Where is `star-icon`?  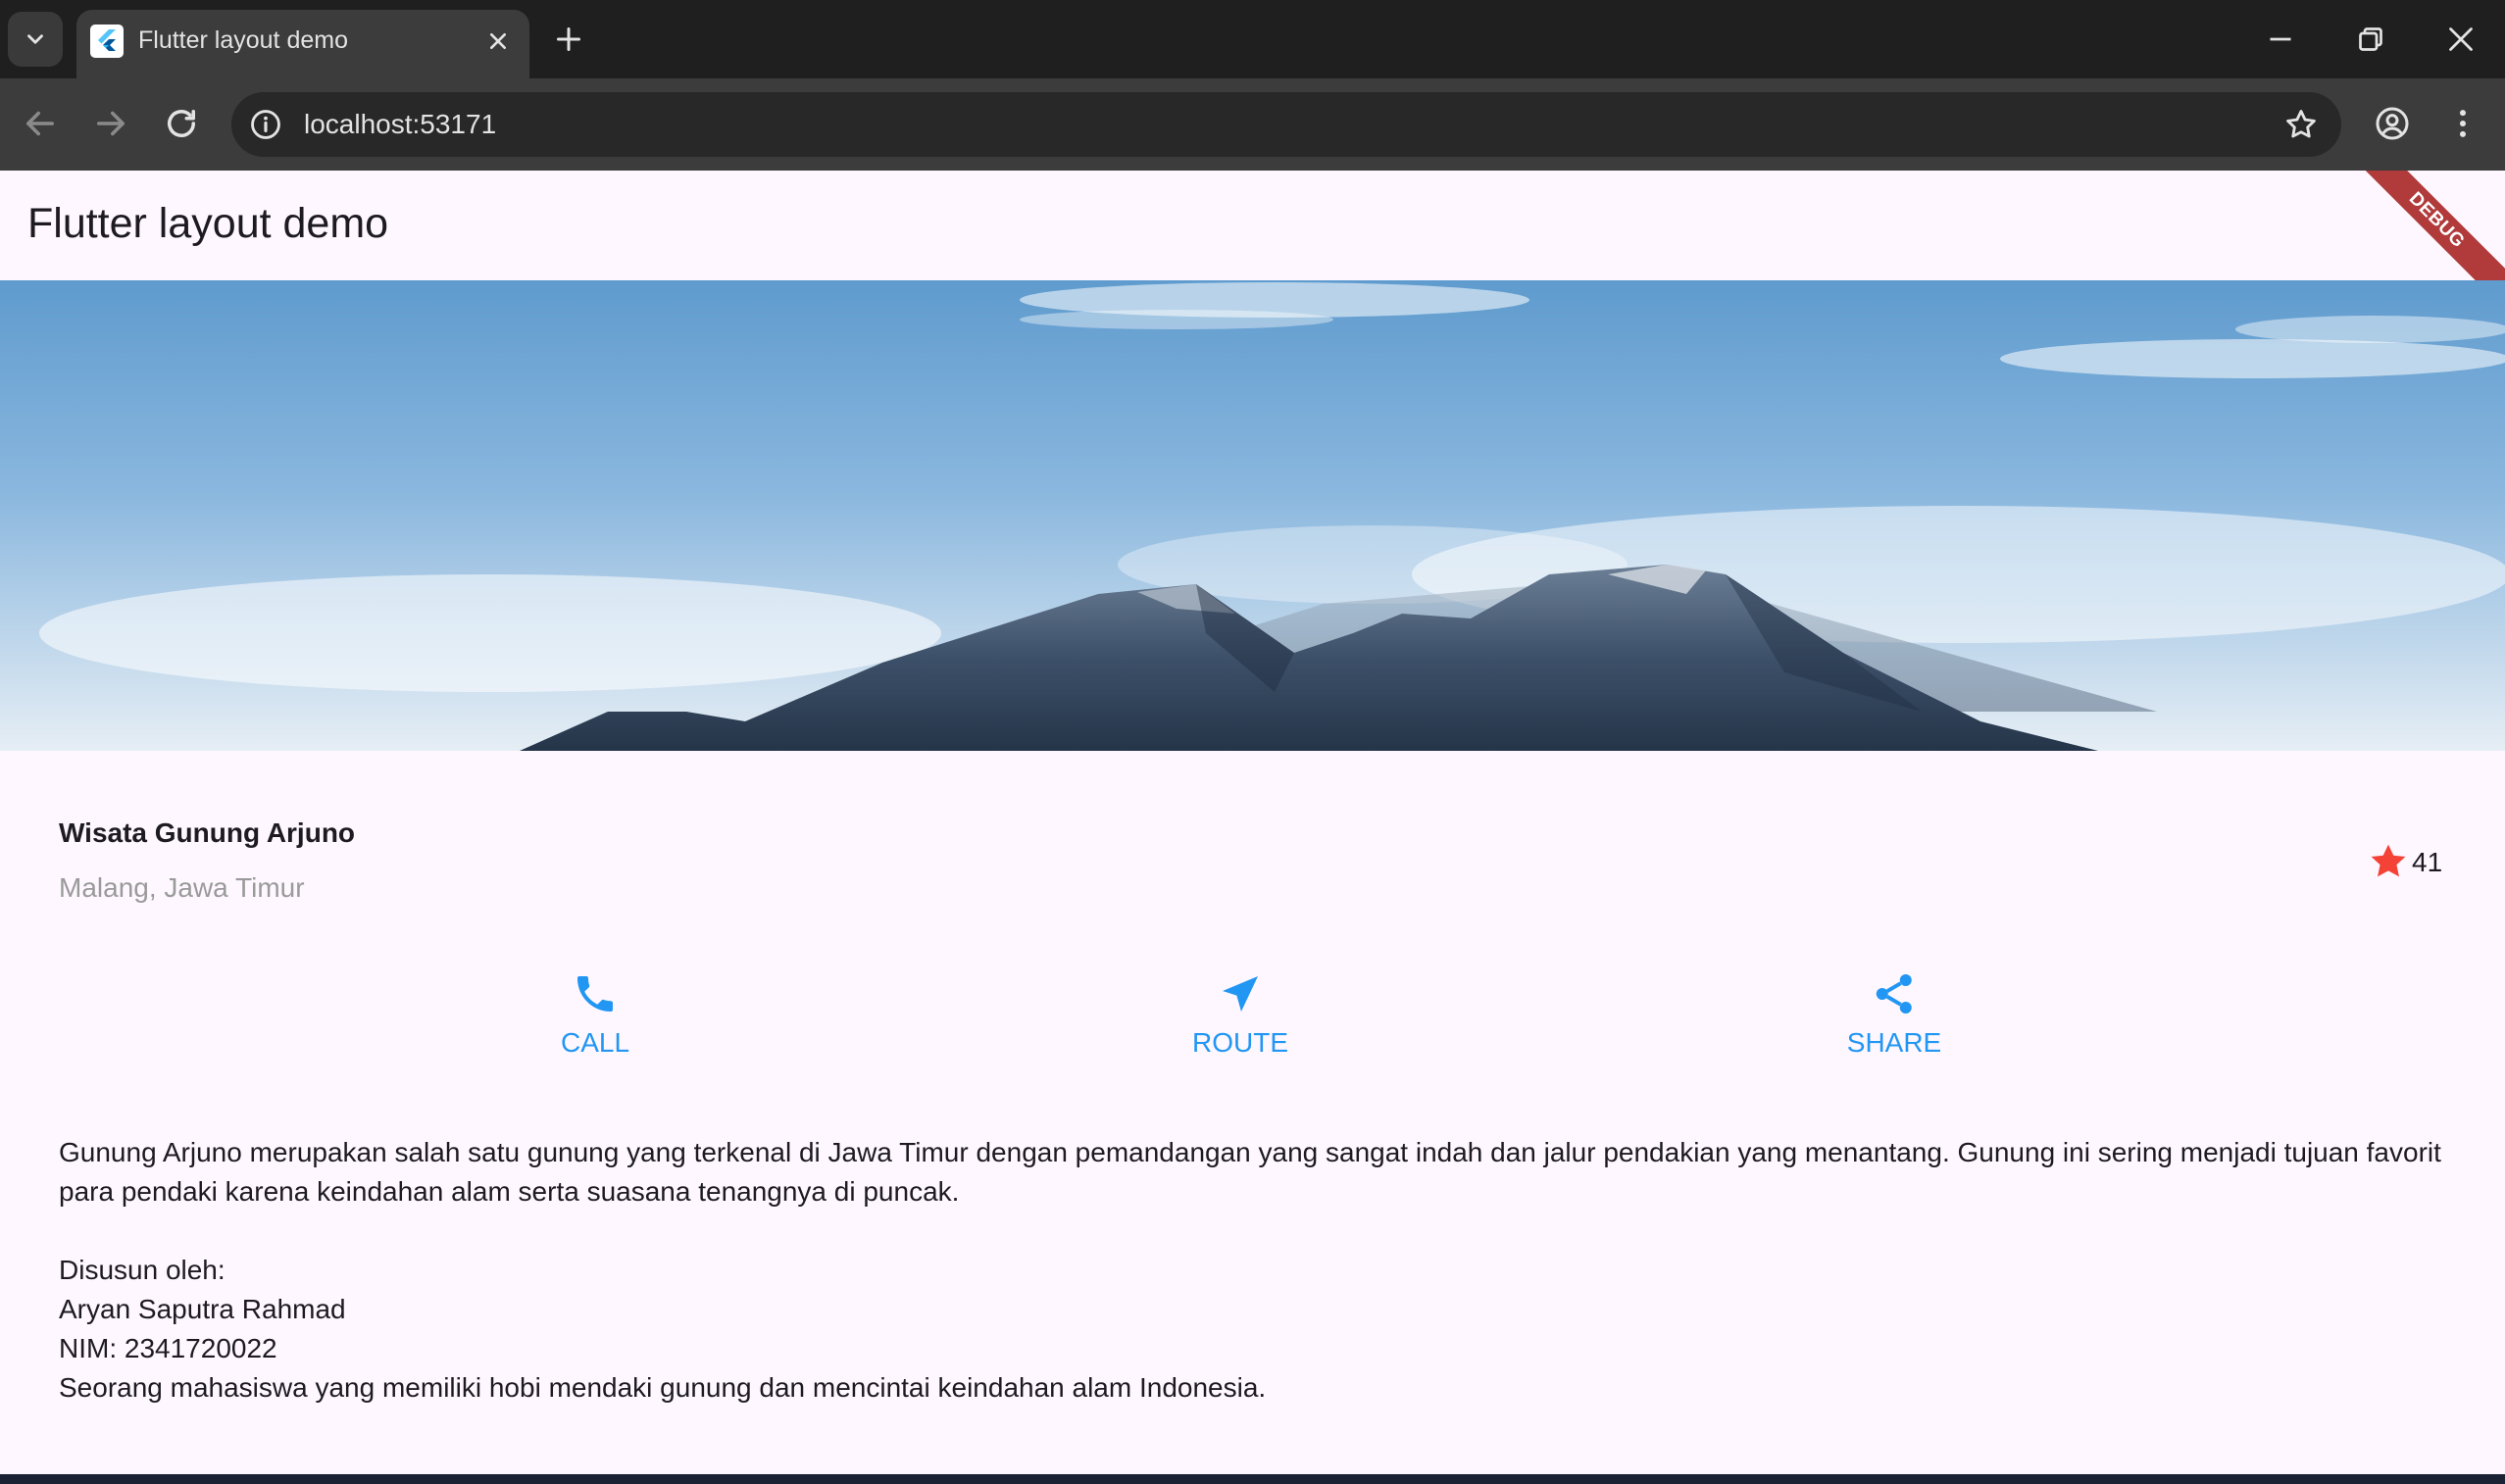
star-icon is located at coordinates (2388, 860).